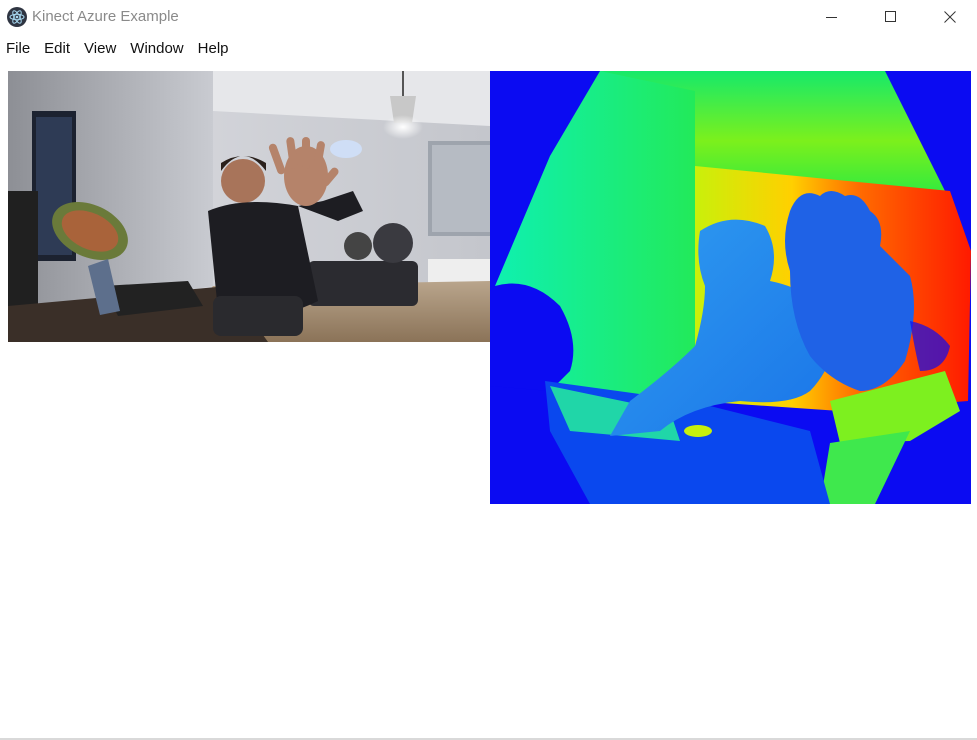  What do you see at coordinates (105, 16) in the screenshot?
I see `window-title: Kinect Azure Example` at bounding box center [105, 16].